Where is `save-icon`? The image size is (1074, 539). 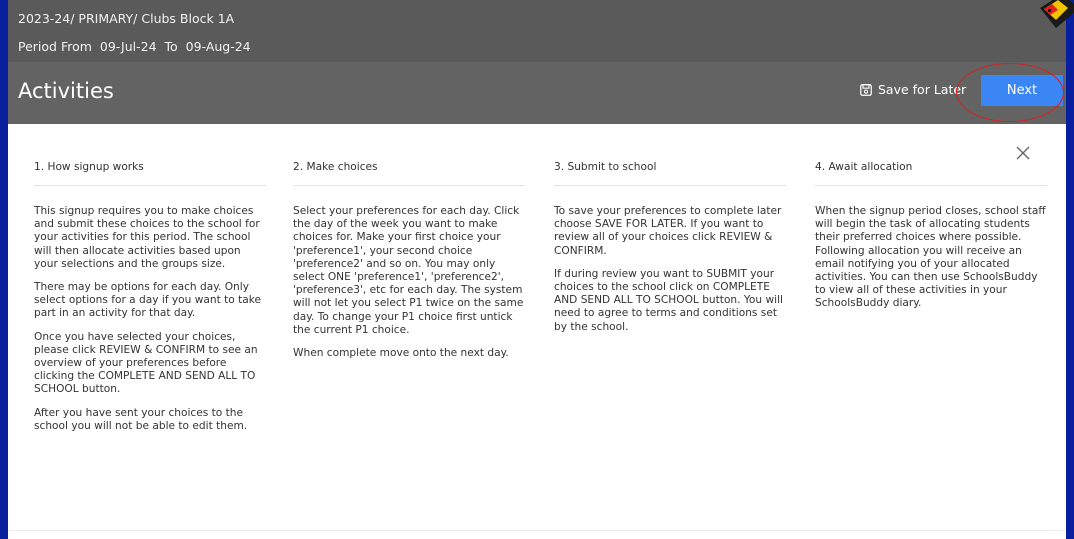
save-icon is located at coordinates (866, 89).